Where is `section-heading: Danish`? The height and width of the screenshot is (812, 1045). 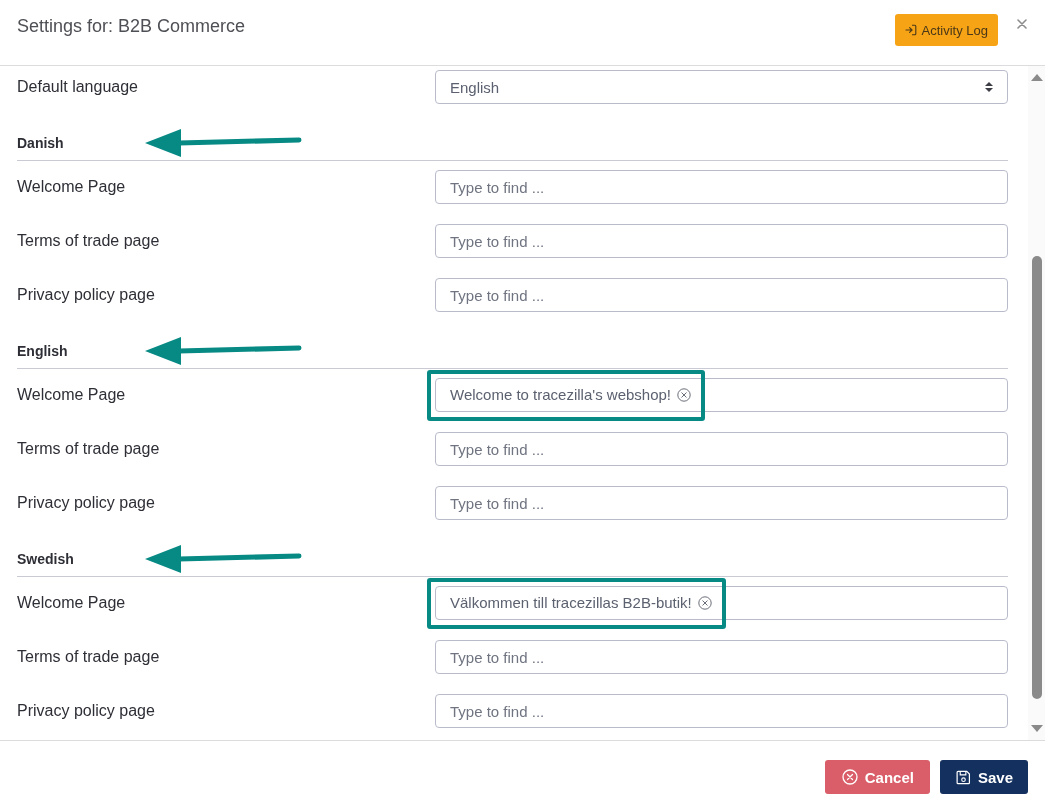 section-heading: Danish is located at coordinates (40, 143).